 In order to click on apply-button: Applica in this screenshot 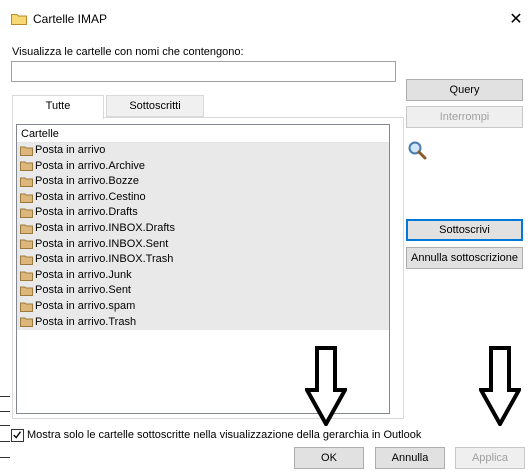, I will do `click(490, 458)`.